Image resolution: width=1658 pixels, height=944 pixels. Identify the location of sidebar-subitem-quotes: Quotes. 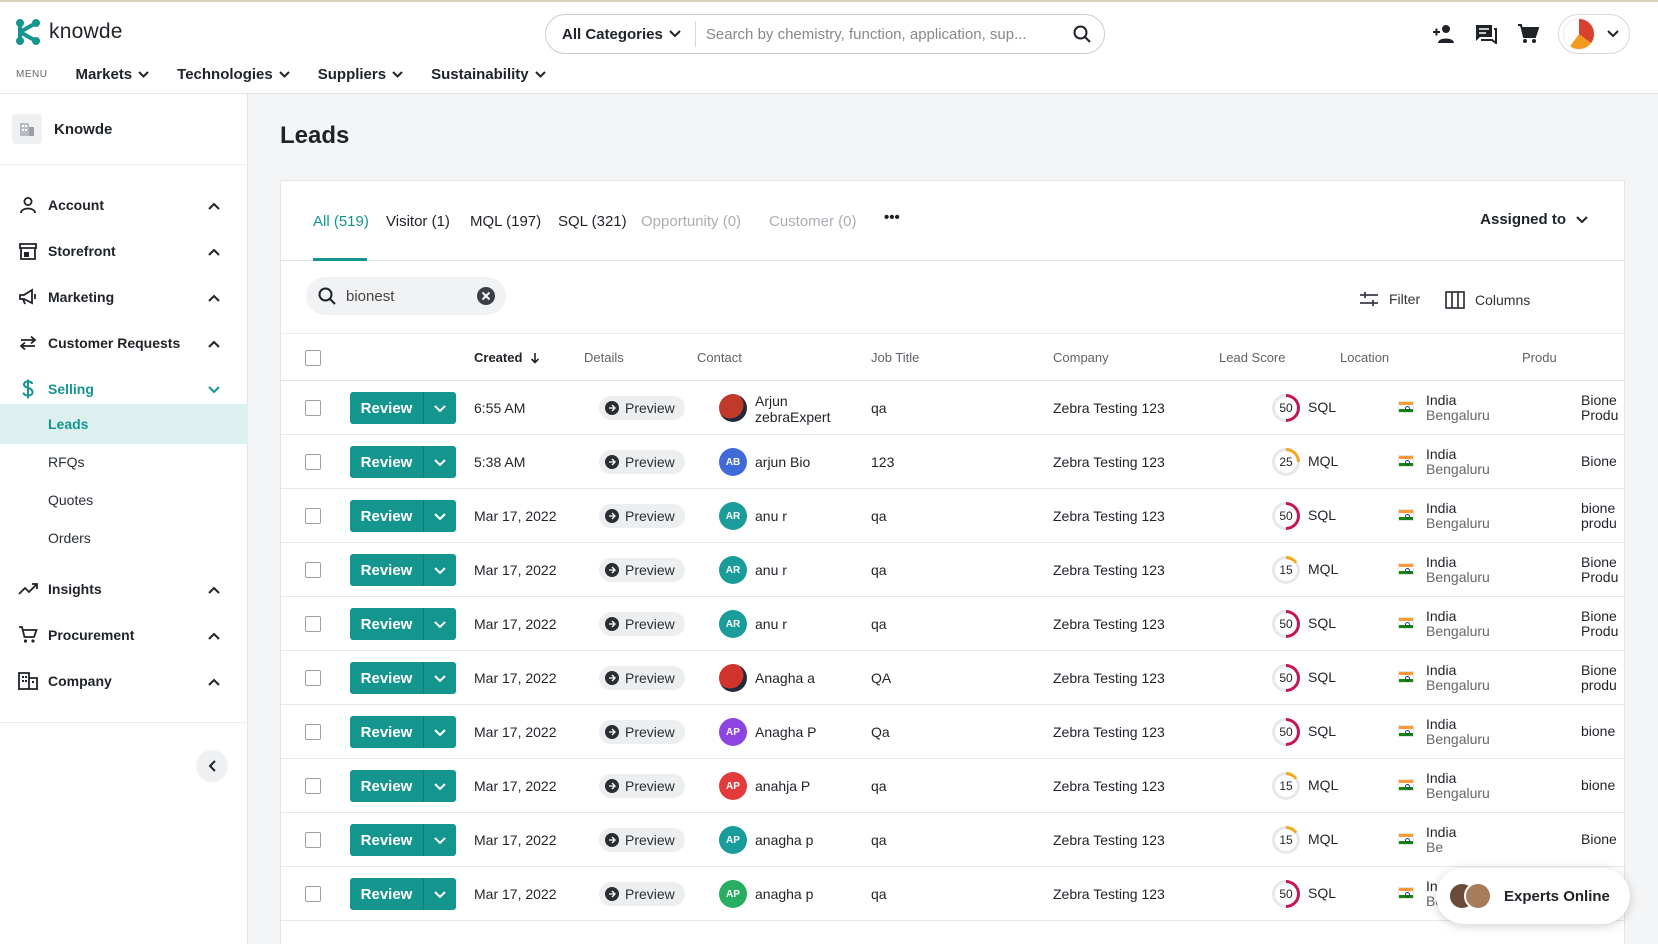
(124, 500).